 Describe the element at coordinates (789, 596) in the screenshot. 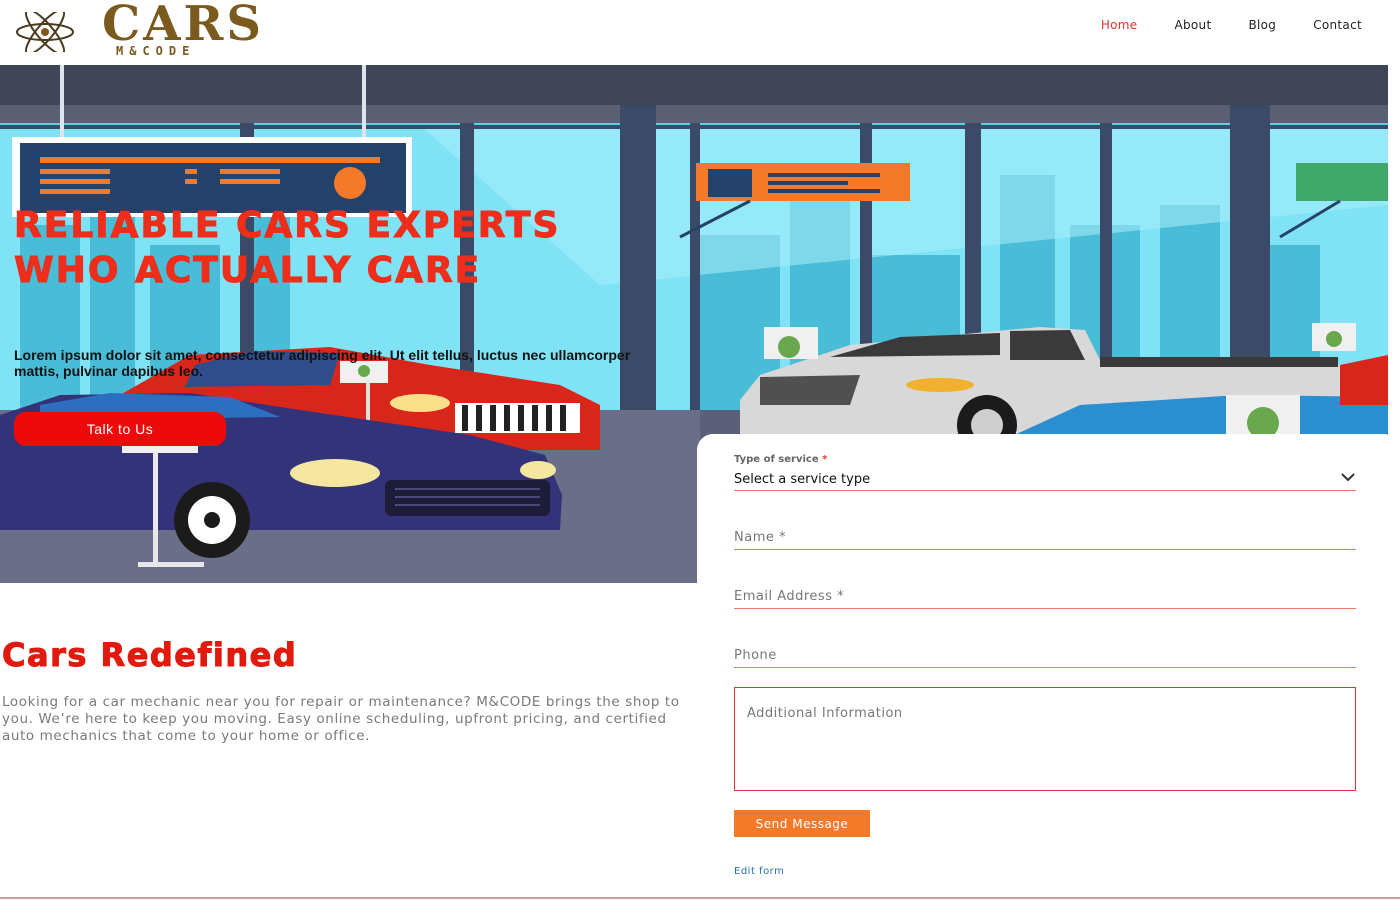

I see `email-field: Email Address *` at that location.